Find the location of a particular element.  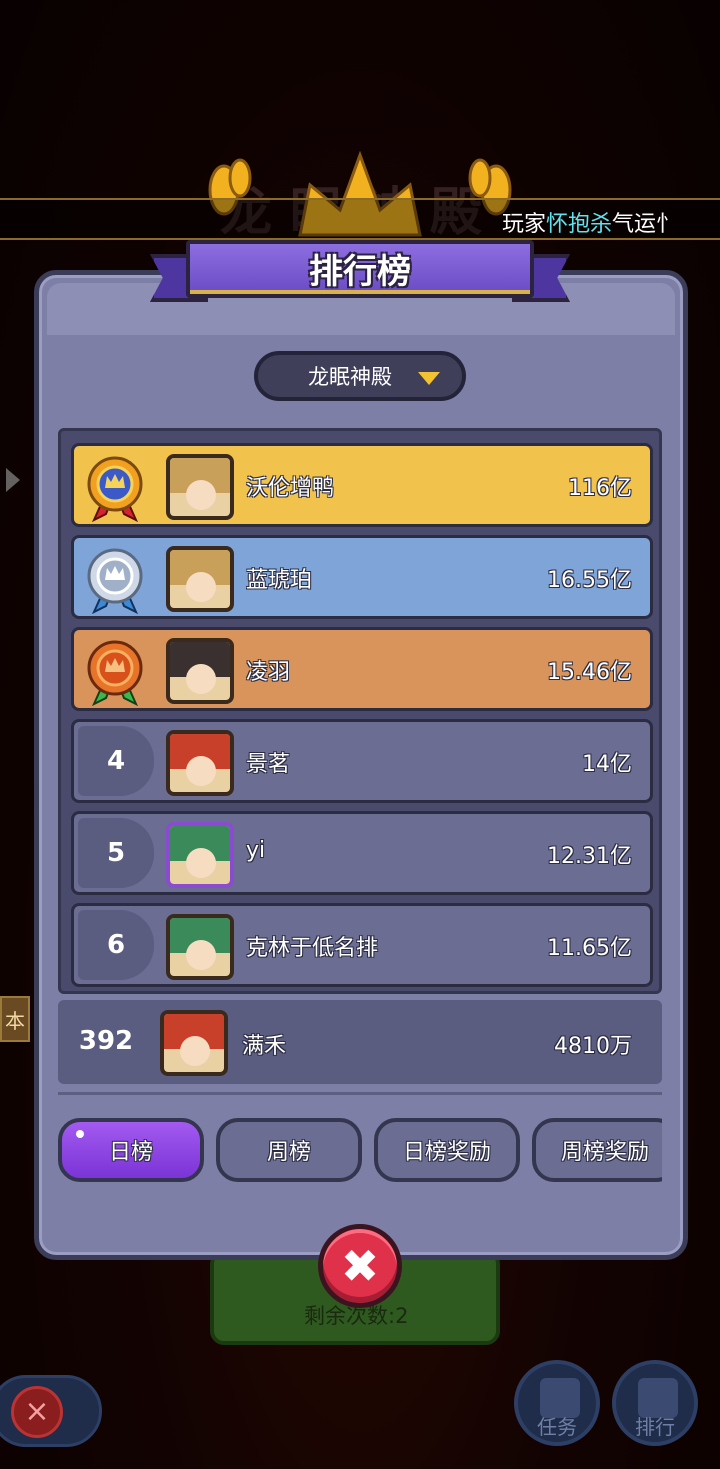

announcement-text: 玩家怀抱杀气运忄 is located at coordinates (590, 222).